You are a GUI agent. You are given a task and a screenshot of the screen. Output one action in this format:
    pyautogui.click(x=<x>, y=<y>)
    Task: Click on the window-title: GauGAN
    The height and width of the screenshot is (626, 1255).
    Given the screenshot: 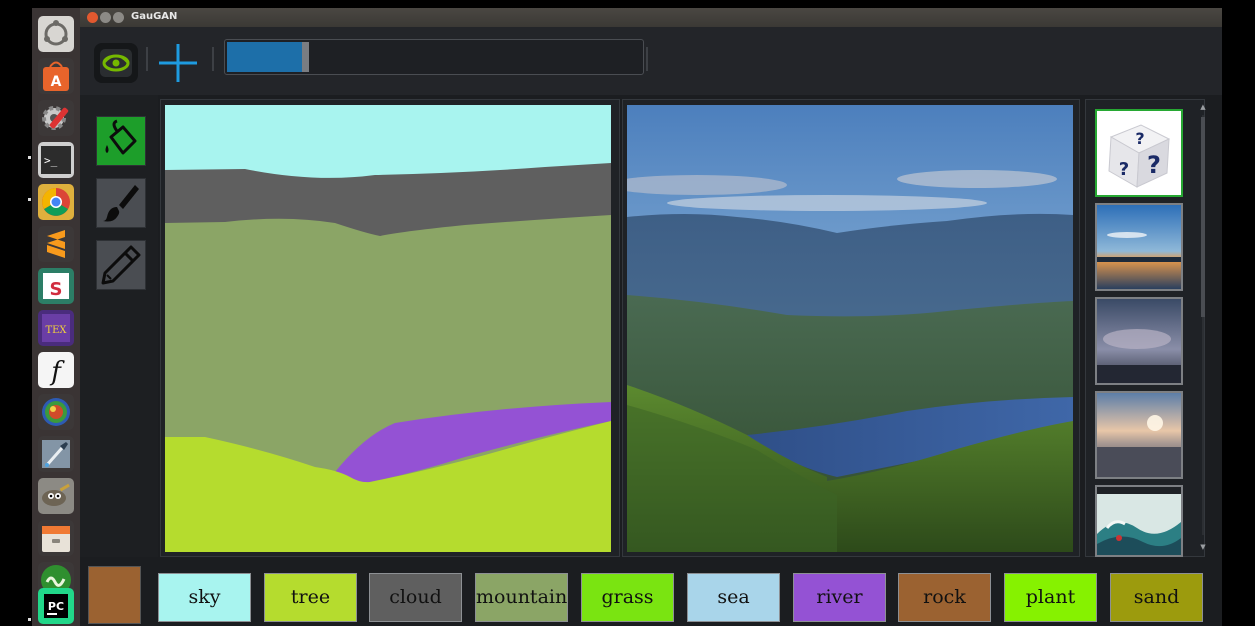 What is the action you would take?
    pyautogui.click(x=154, y=16)
    